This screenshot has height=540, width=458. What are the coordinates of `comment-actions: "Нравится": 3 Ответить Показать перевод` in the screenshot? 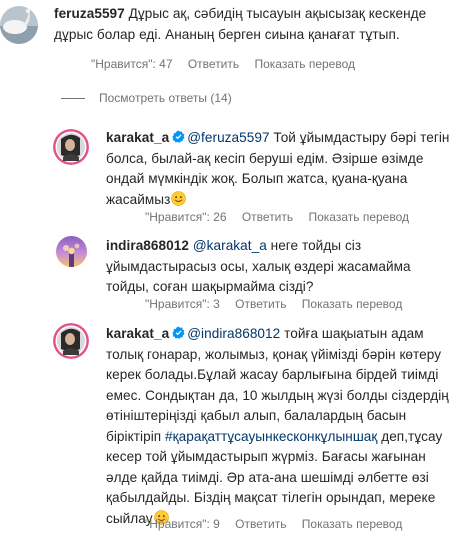 It's located at (279, 304).